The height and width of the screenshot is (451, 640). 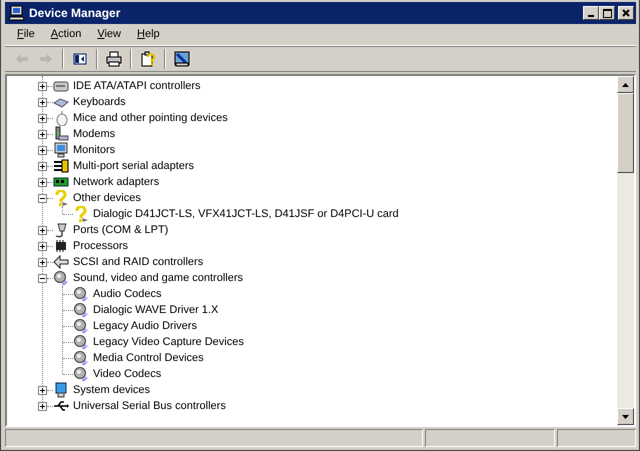 I want to click on down-arrow-icon, so click(x=625, y=416).